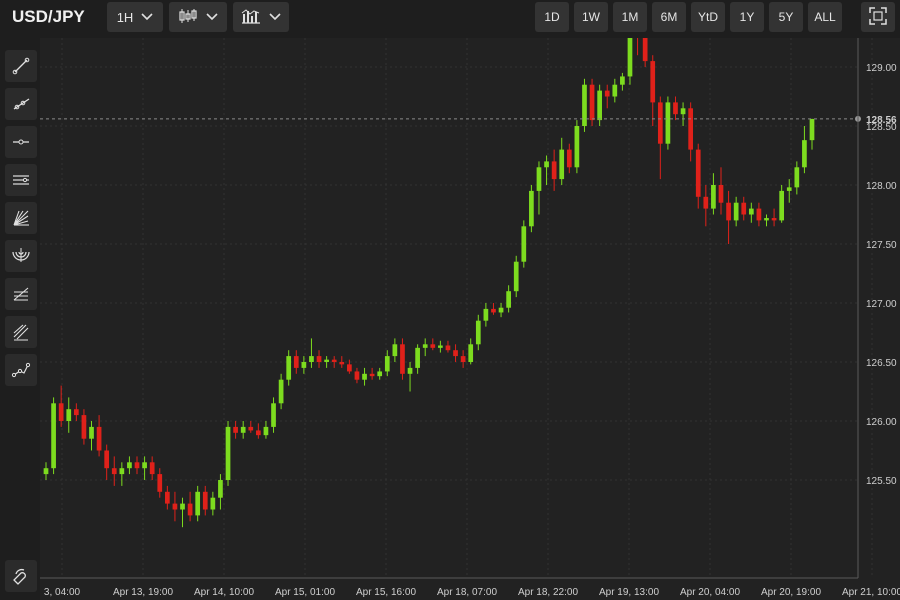  Describe the element at coordinates (825, 17) in the screenshot. I see `range-all-button: ALL` at that location.